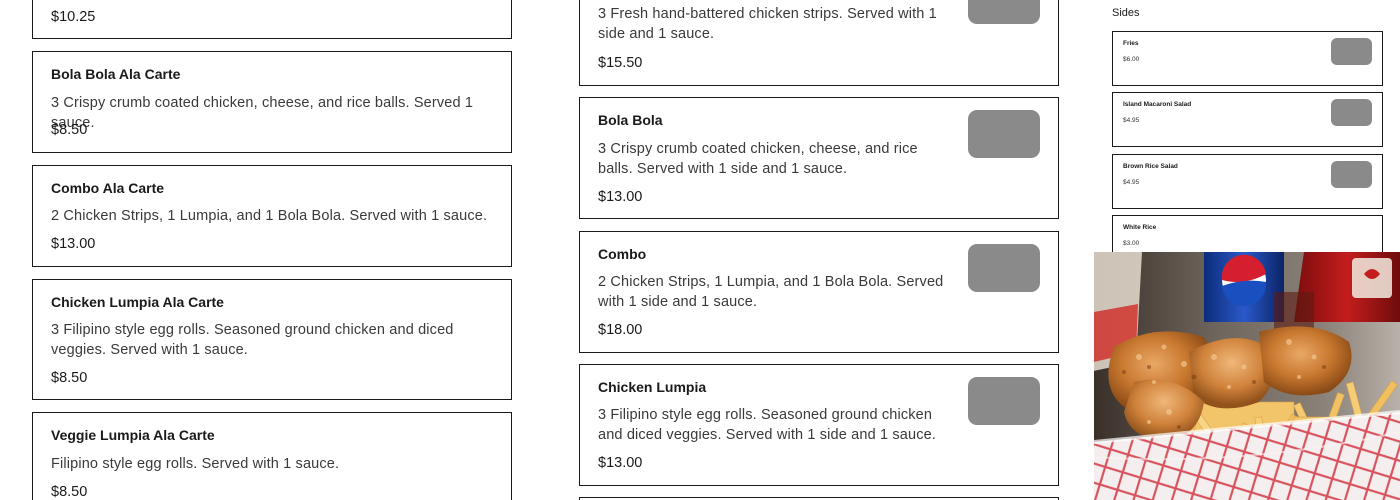  I want to click on food-photo, so click(1247, 376).